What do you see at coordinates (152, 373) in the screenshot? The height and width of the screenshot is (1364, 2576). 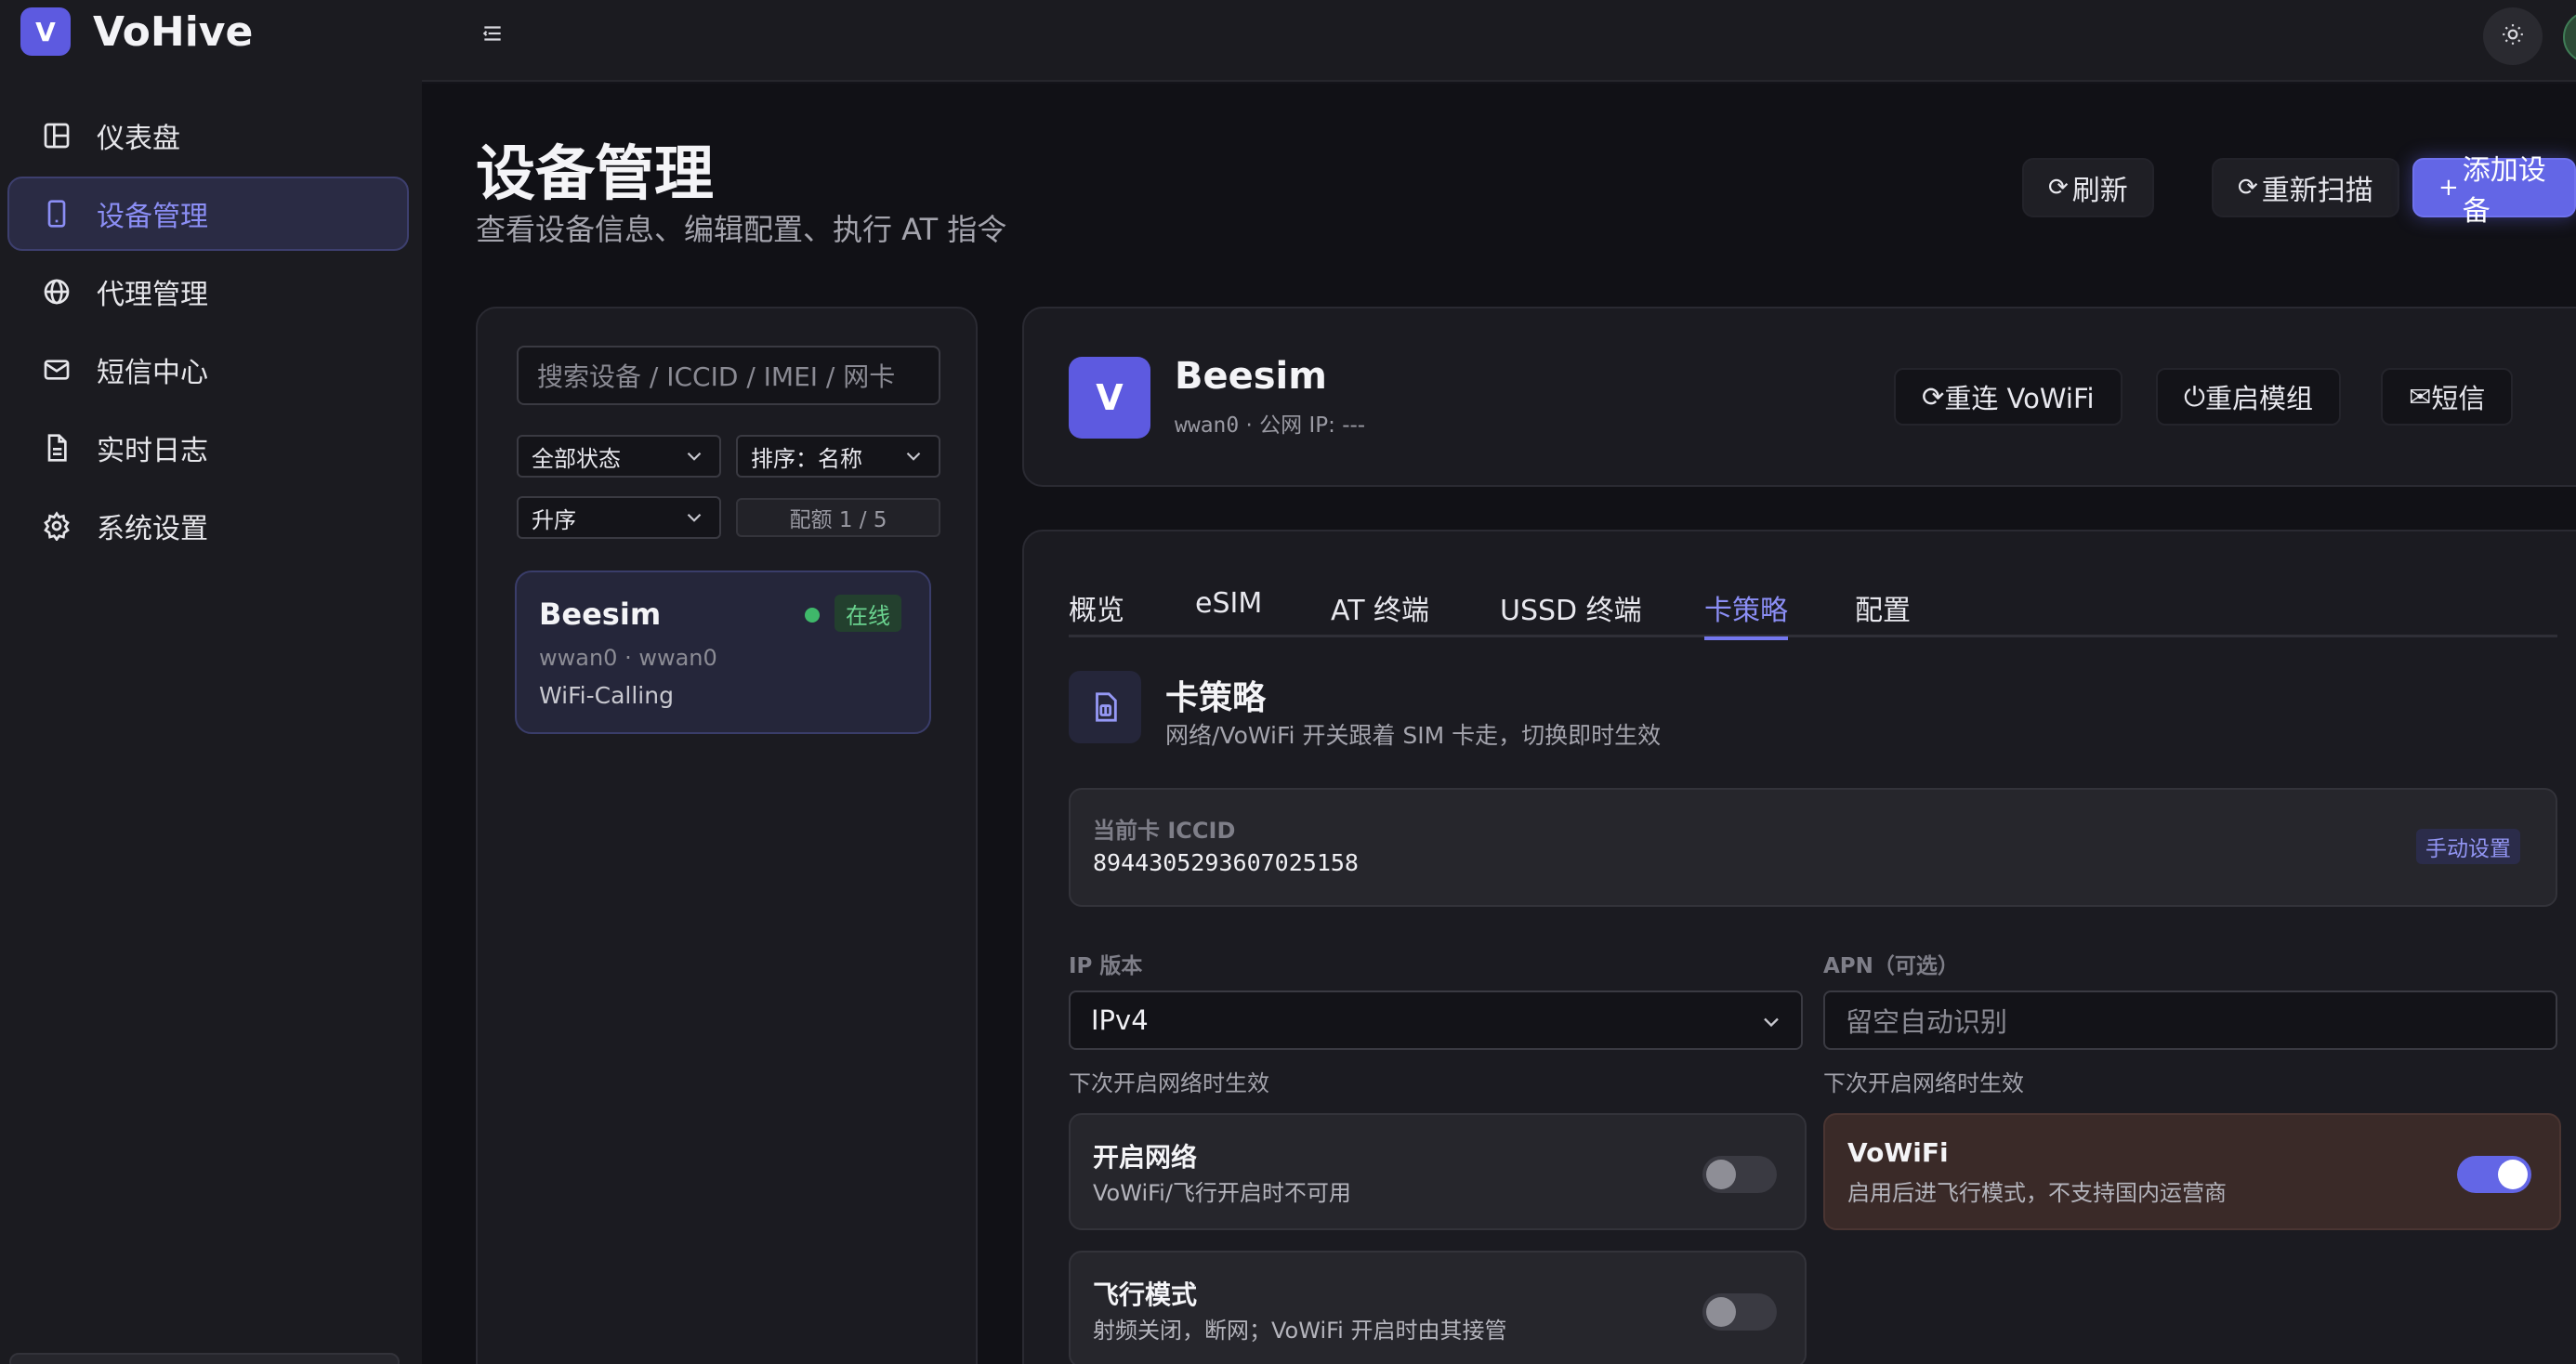 I see `sidebar-item-label: 短信中心` at bounding box center [152, 373].